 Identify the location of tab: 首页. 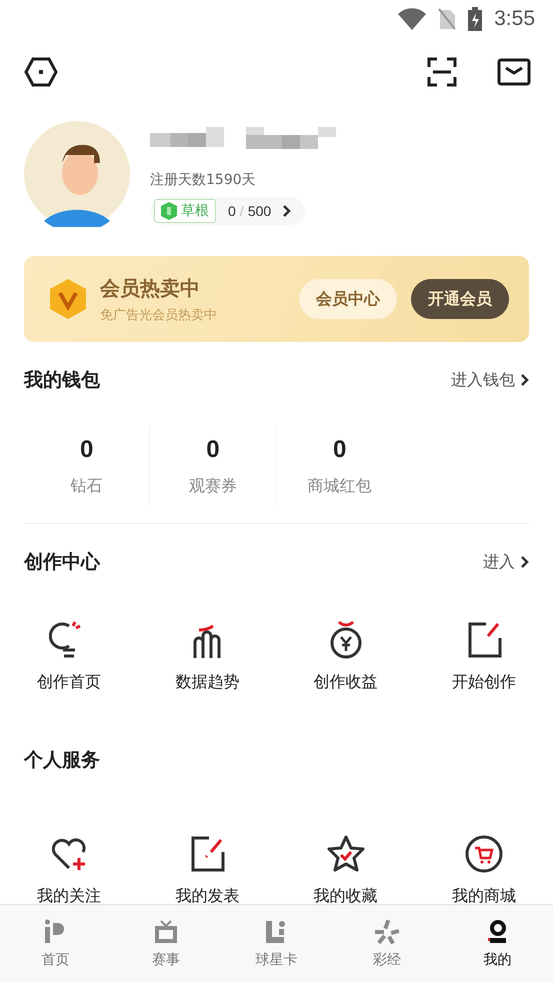
(55, 944).